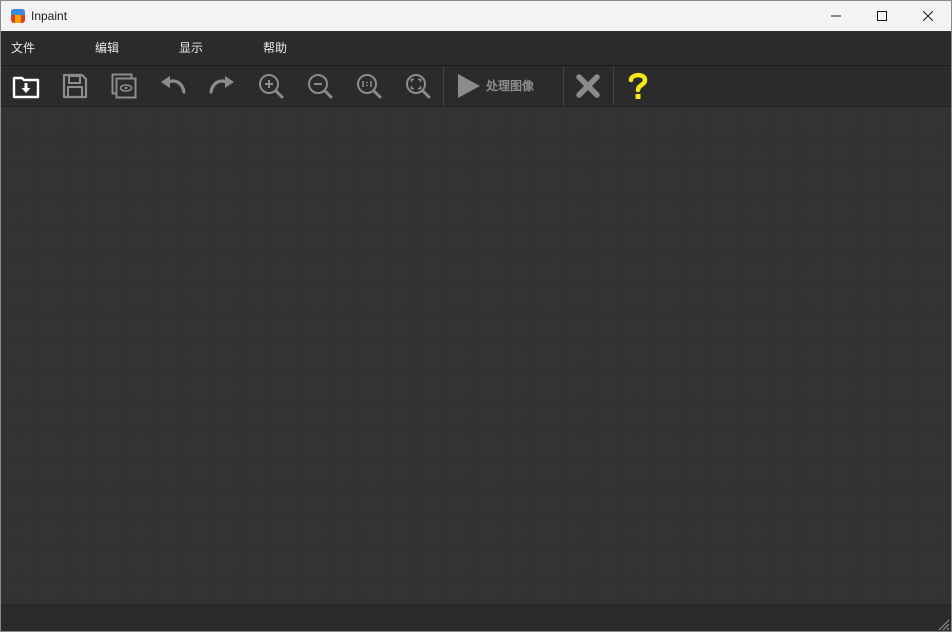  Describe the element at coordinates (469, 86) in the screenshot. I see `play-icon` at that location.